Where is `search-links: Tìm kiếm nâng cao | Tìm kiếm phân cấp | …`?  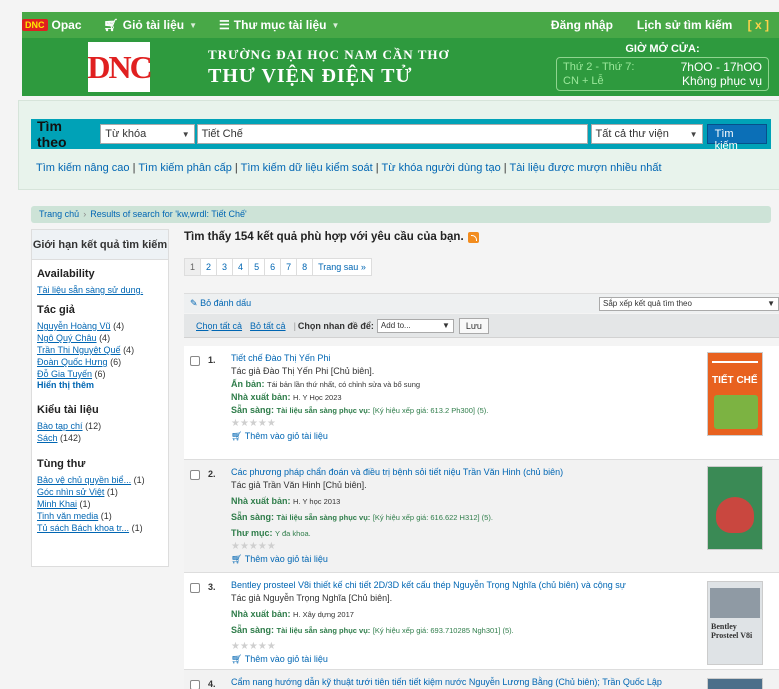 search-links: Tìm kiếm nâng cao | Tìm kiếm phân cấp | … is located at coordinates (349, 168).